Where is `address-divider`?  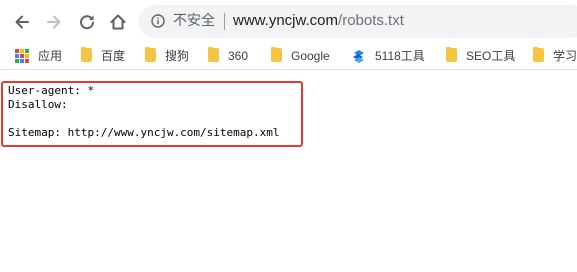 address-divider is located at coordinates (224, 21).